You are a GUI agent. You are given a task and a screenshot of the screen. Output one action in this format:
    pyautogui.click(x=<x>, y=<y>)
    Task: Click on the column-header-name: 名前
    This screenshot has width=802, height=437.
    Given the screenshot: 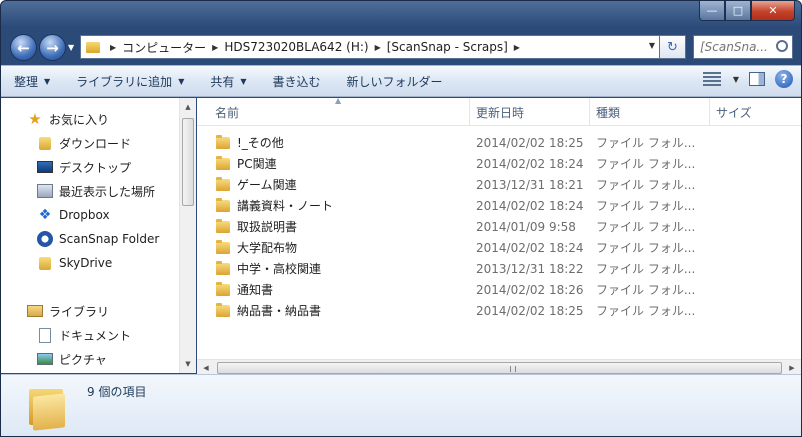 What is the action you would take?
    pyautogui.click(x=333, y=112)
    